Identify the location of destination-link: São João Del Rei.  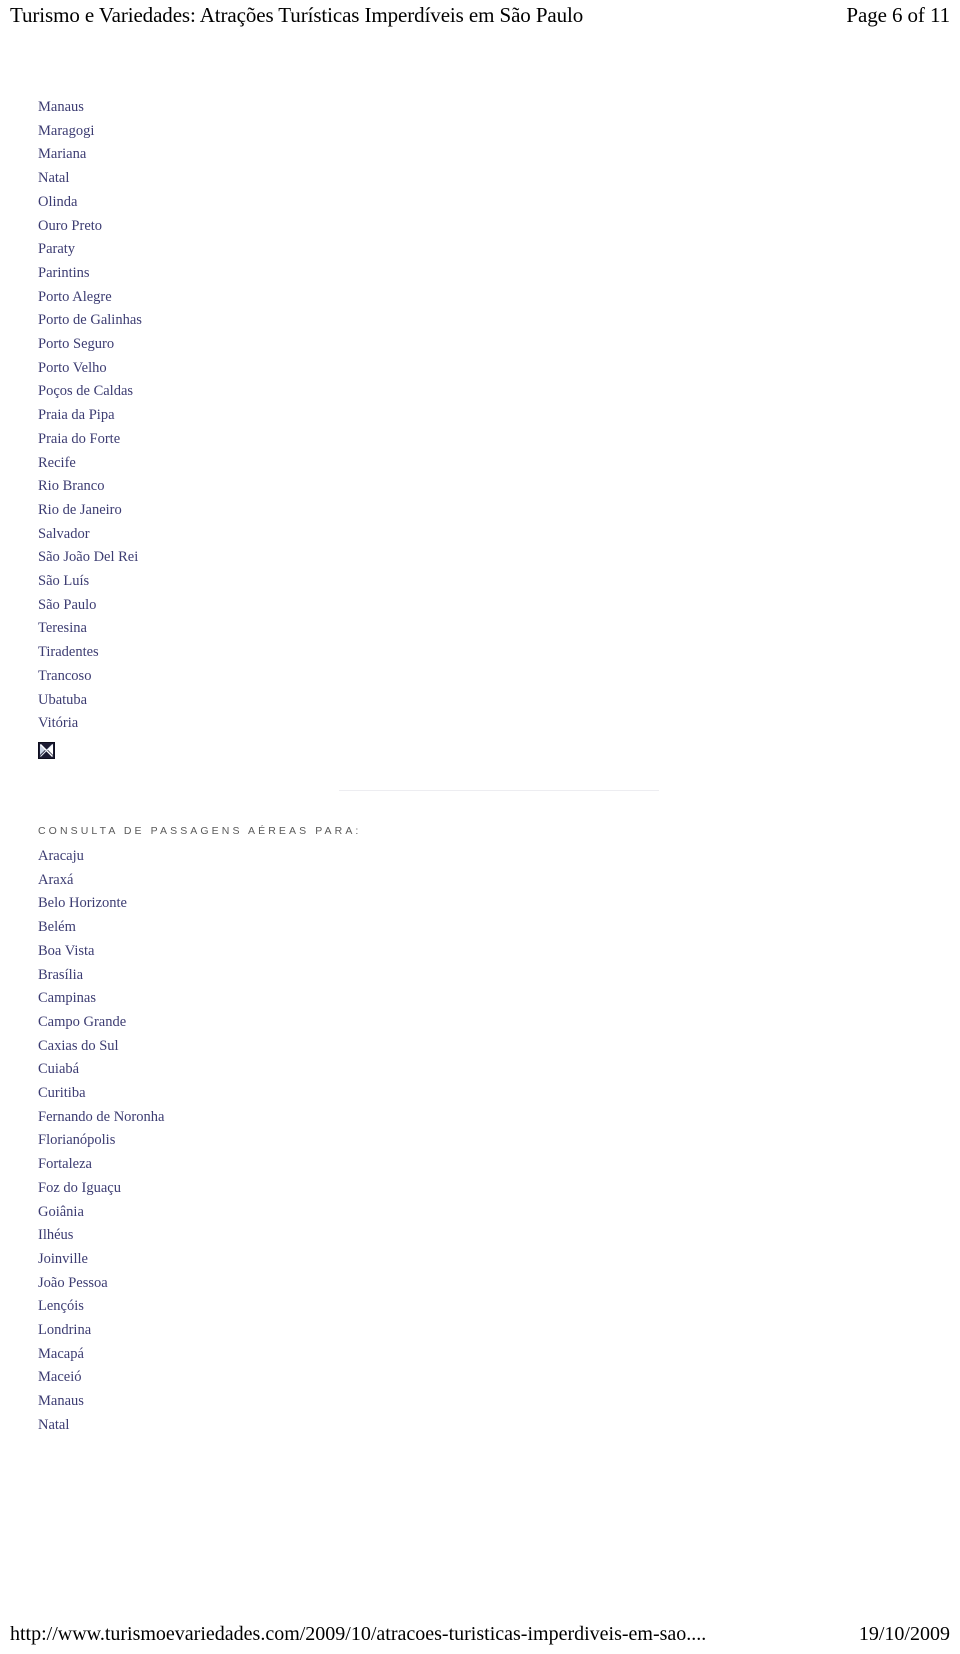
(480, 558).